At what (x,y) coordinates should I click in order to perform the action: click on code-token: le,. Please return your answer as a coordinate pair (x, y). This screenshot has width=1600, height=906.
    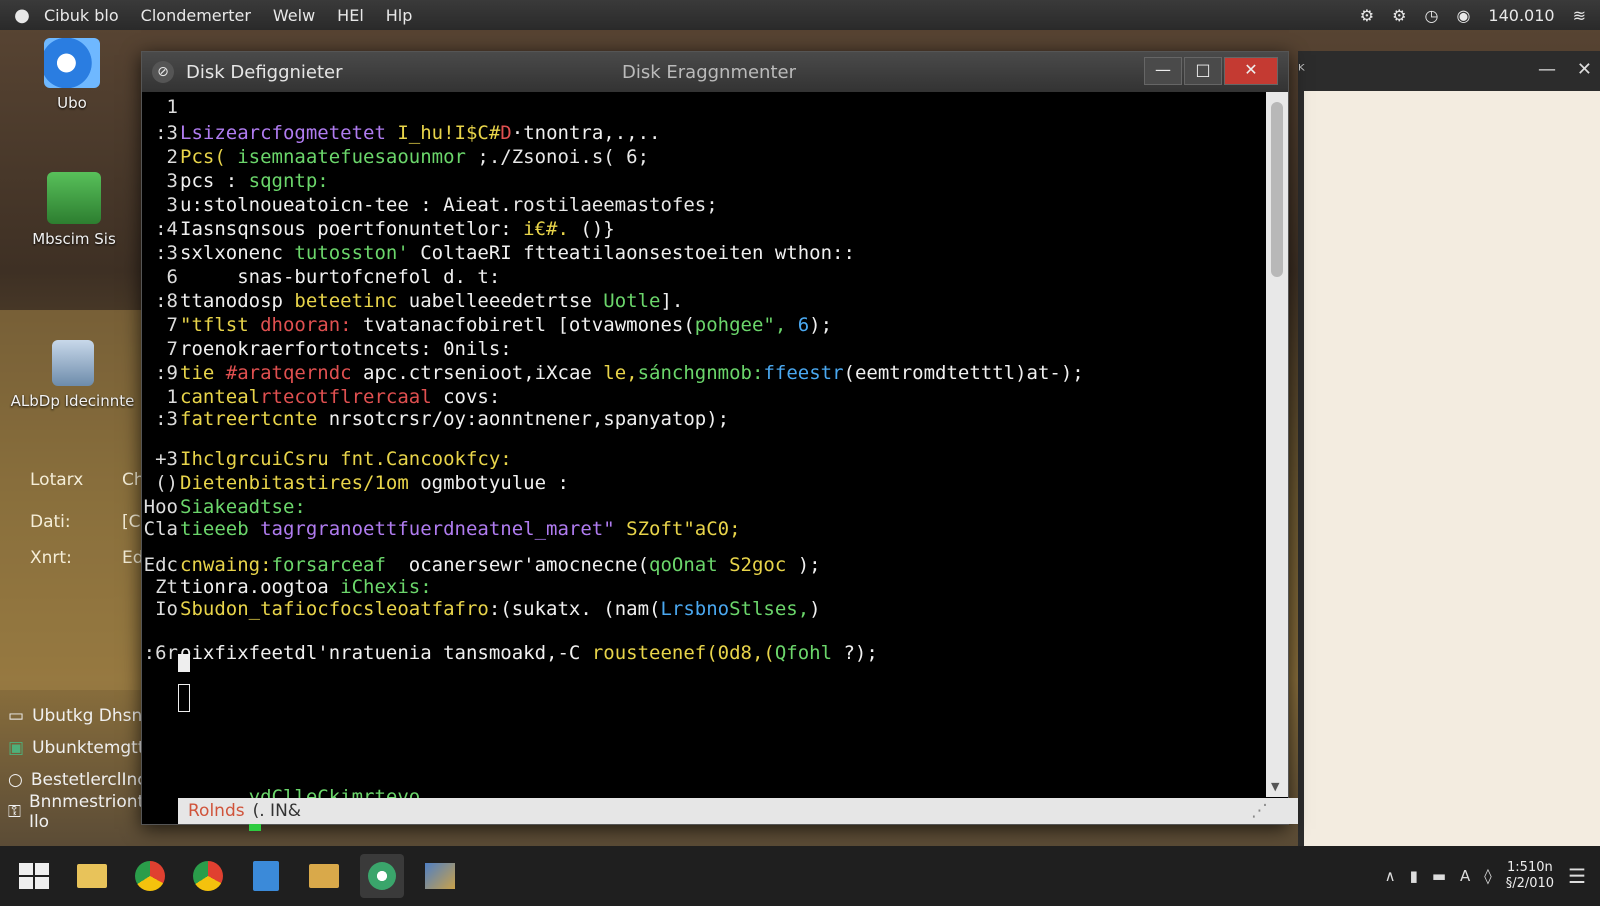
    Looking at the image, I should click on (614, 373).